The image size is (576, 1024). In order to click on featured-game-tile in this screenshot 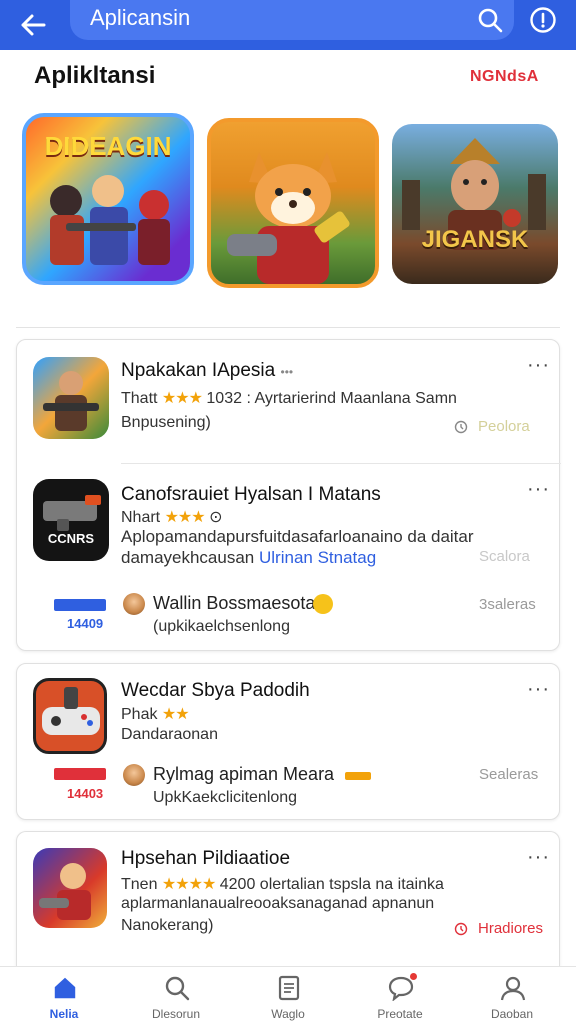, I will do `click(293, 203)`.